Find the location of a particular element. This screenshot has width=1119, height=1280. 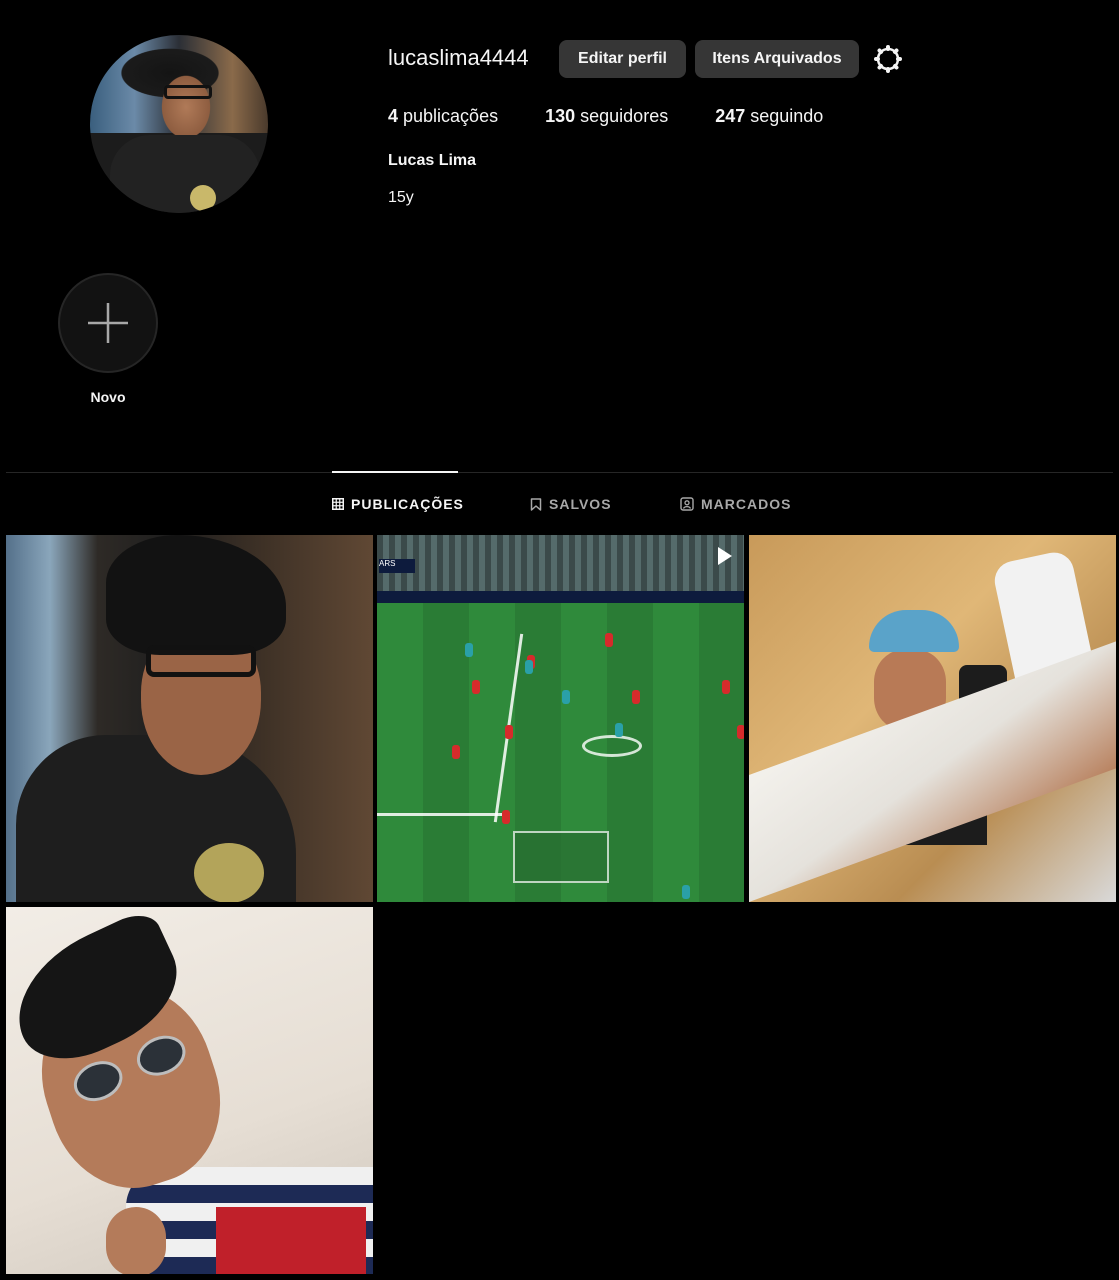

tab-saved-label: SALVOS is located at coordinates (580, 504).